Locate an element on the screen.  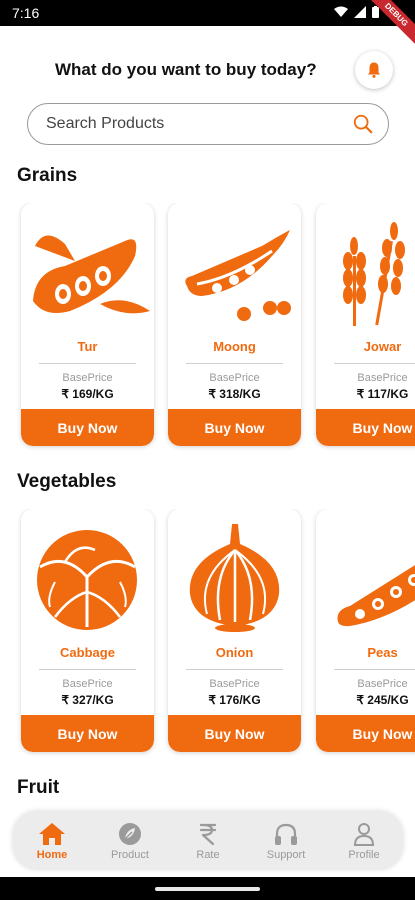
notification-button is located at coordinates (374, 70).